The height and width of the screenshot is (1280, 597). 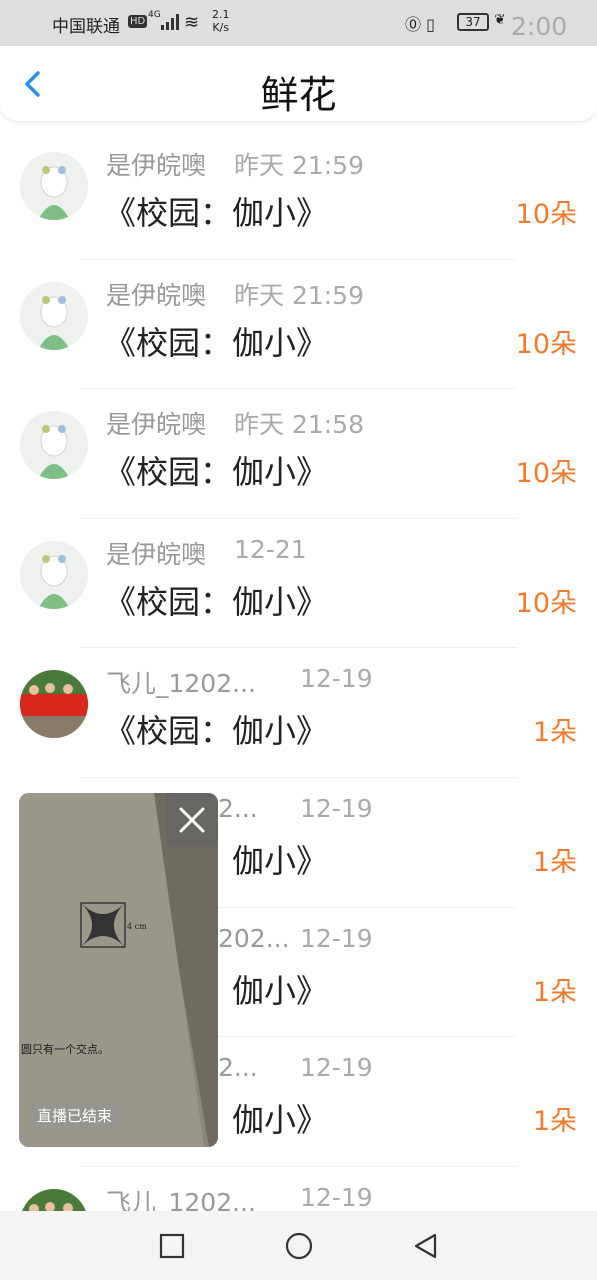 What do you see at coordinates (426, 1246) in the screenshot?
I see `back-nav-button` at bounding box center [426, 1246].